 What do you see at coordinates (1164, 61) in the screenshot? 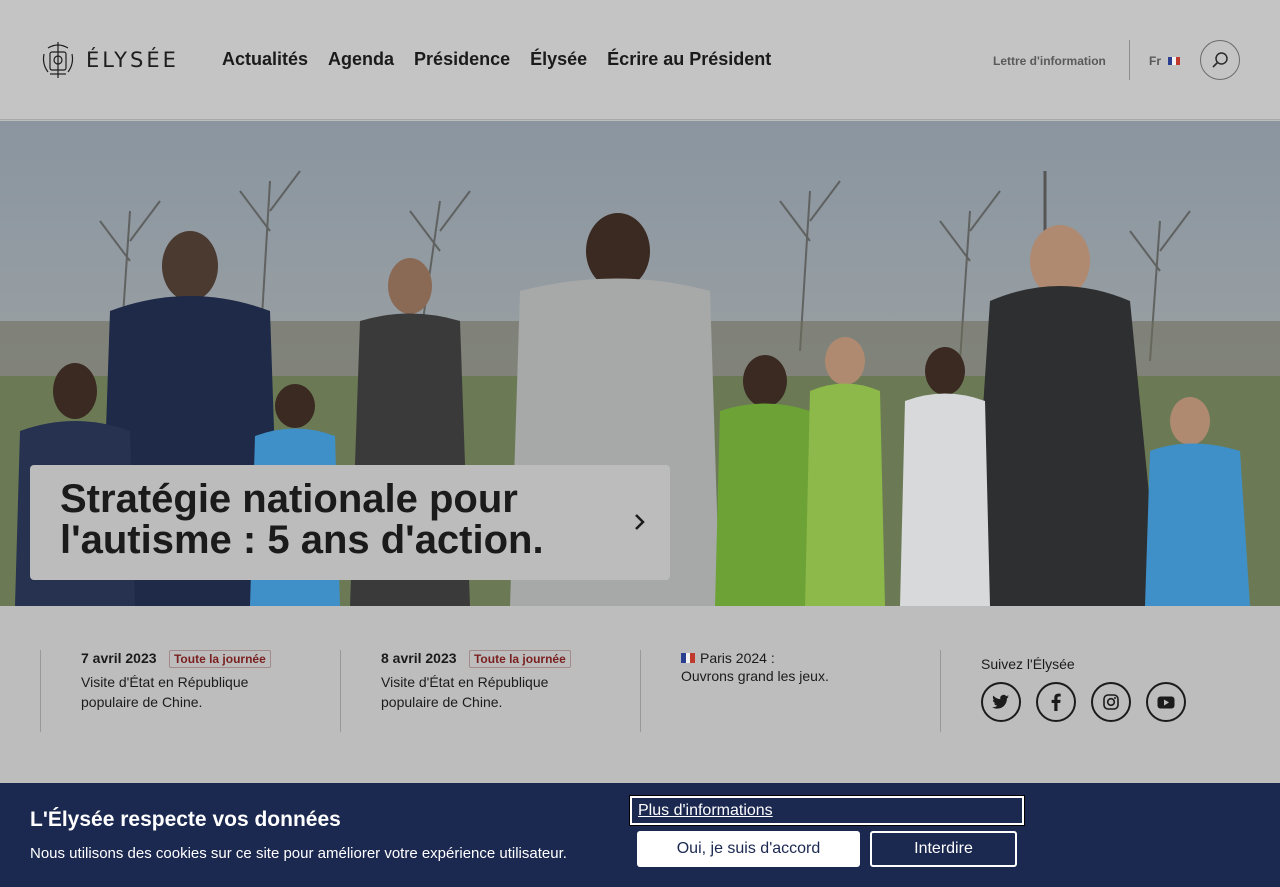
I see `language-selector: Fr` at bounding box center [1164, 61].